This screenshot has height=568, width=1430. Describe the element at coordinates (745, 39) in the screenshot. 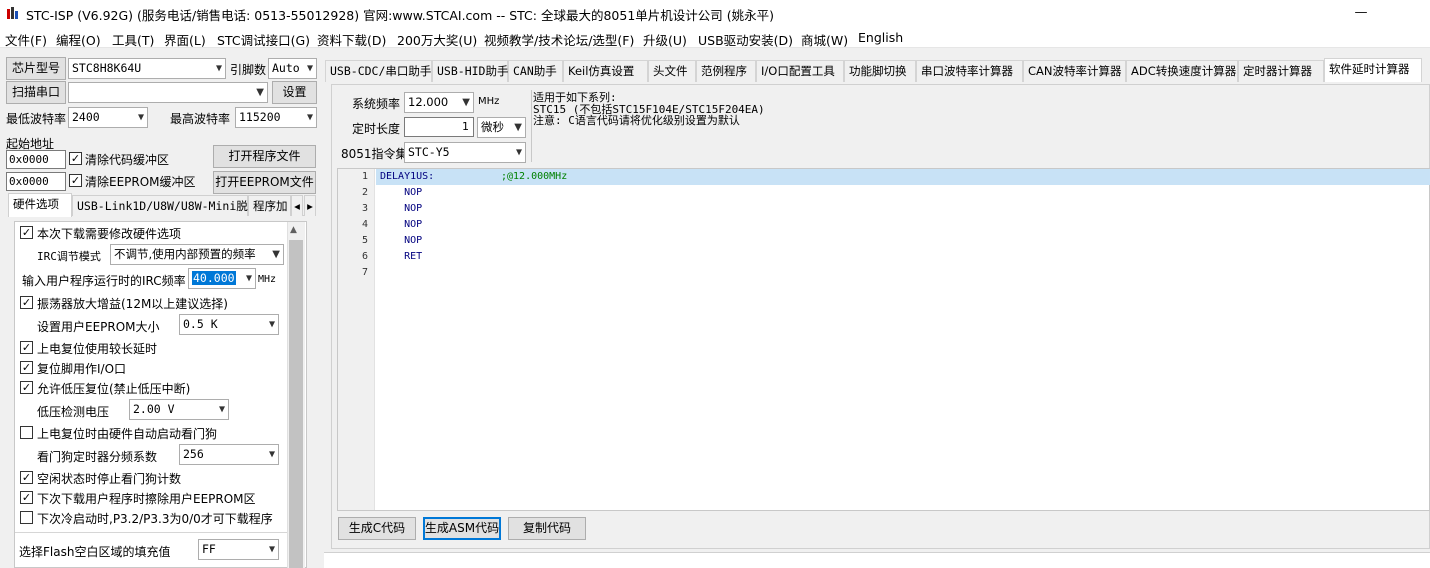

I see `menu-usb-driver: USB驱动安装(D)` at that location.